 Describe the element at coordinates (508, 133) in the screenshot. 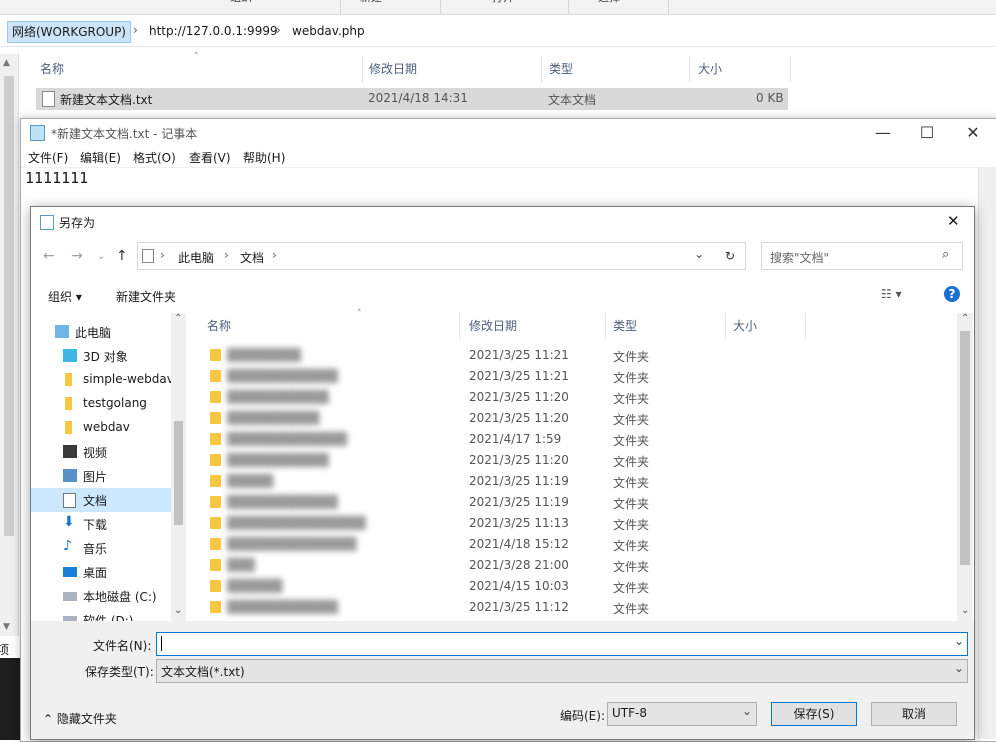

I see `notepad-titlebar: *新建文本文档.txt - 记事本 — ☐ ✕` at that location.